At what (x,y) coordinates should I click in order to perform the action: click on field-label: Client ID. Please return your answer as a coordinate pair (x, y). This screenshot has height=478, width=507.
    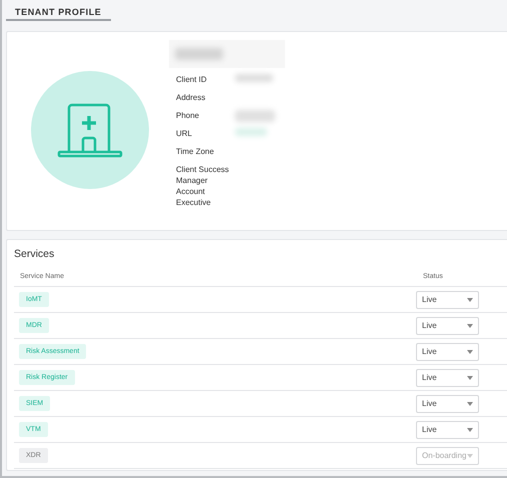
    Looking at the image, I should click on (191, 79).